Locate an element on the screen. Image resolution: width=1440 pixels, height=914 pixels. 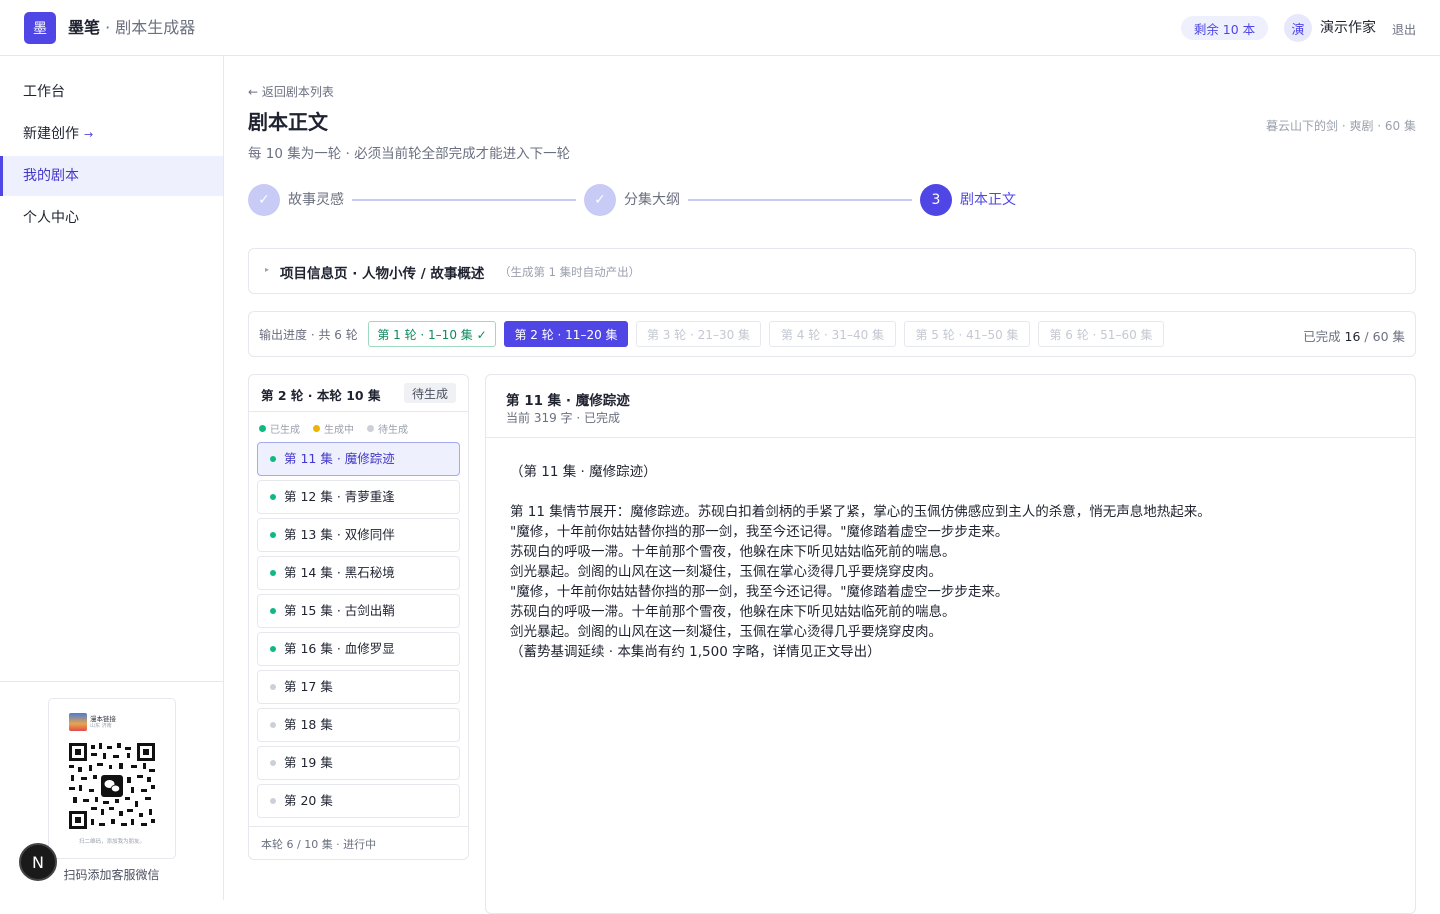
completed-prefix: 已完成 is located at coordinates (1324, 336).